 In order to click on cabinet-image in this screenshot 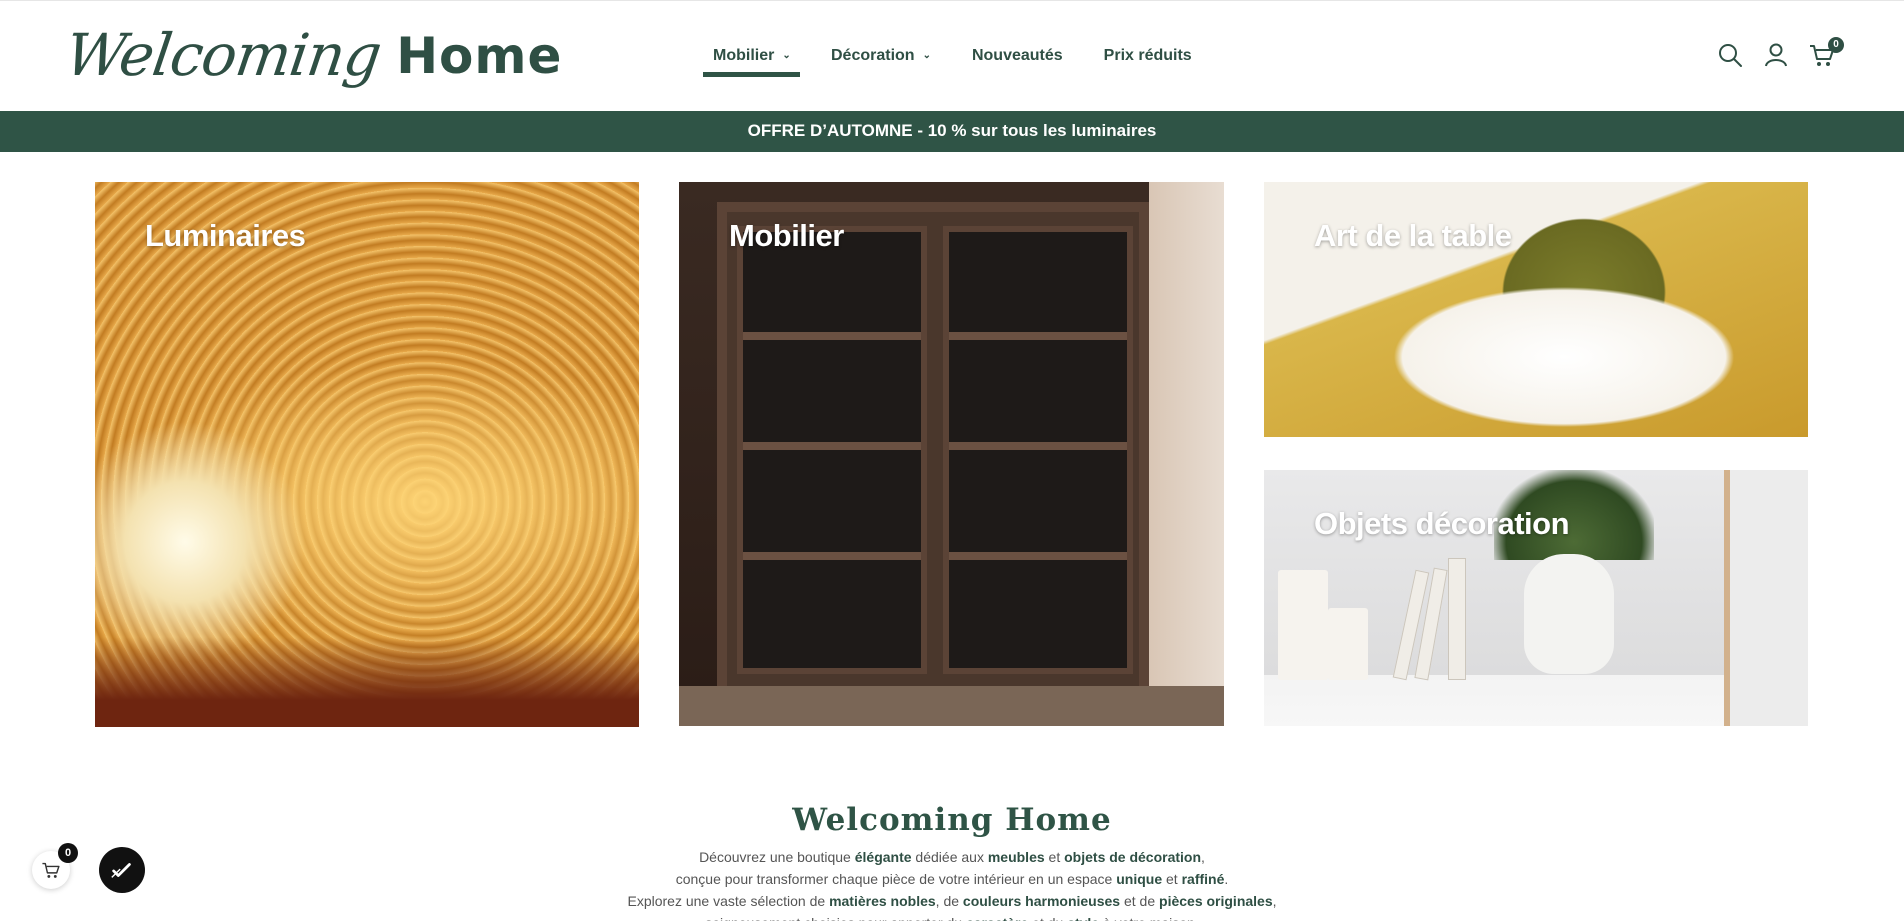, I will do `click(933, 452)`.